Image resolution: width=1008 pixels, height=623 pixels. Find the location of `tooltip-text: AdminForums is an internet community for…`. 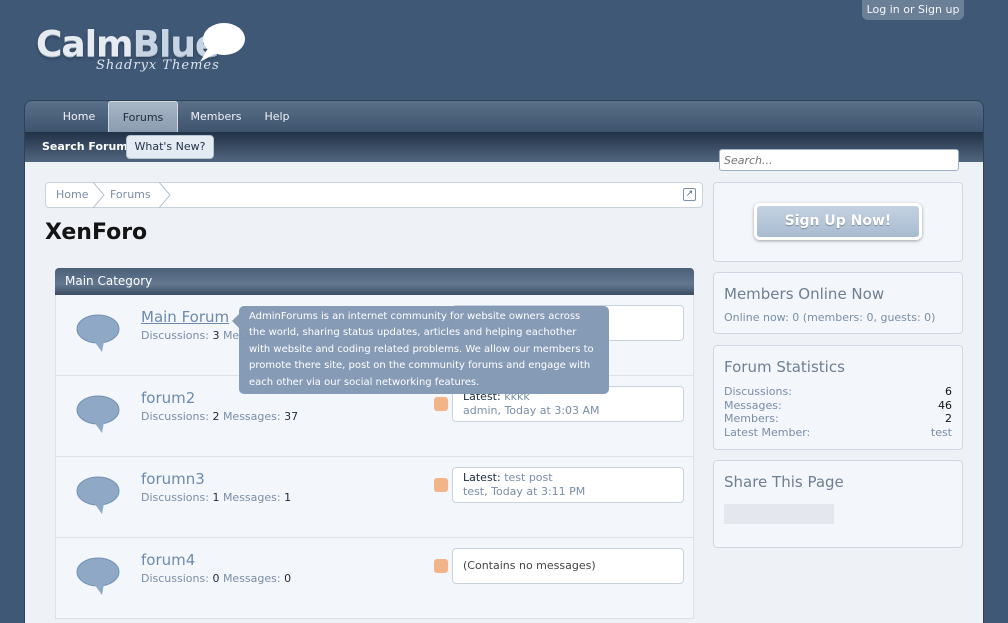

tooltip-text: AdminForums is an internet community for… is located at coordinates (421, 349).